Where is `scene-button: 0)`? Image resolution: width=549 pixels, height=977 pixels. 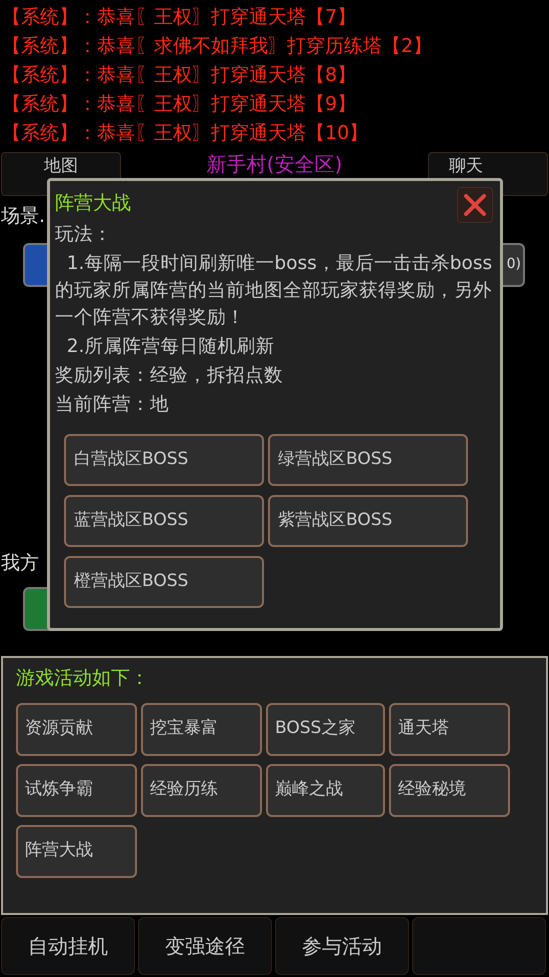 scene-button: 0) is located at coordinates (514, 264).